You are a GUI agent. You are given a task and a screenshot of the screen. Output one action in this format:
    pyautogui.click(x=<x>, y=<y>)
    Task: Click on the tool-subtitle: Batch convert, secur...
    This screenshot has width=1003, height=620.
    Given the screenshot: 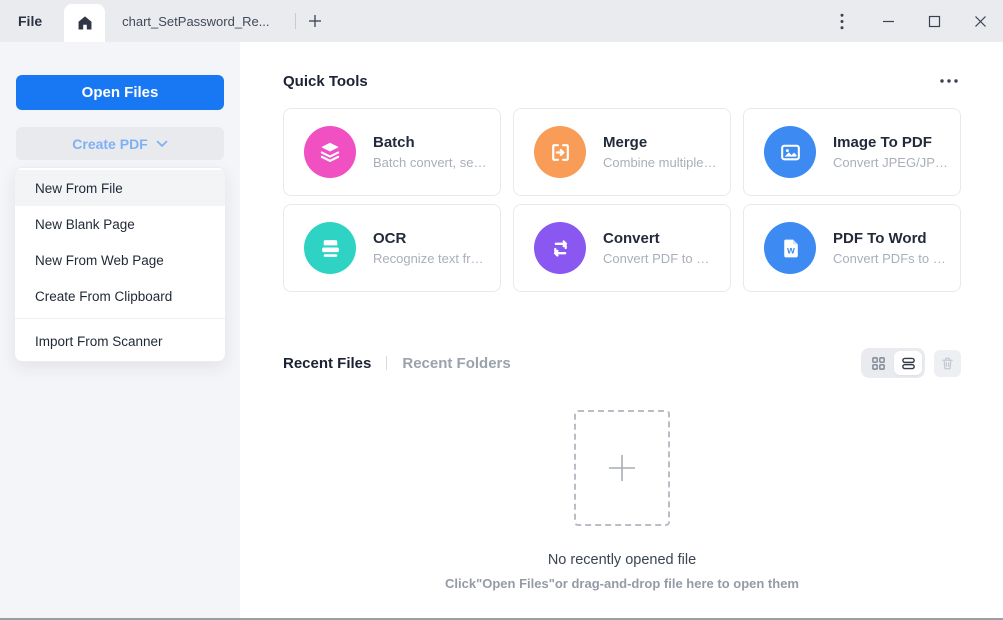 What is the action you would take?
    pyautogui.click(x=431, y=162)
    